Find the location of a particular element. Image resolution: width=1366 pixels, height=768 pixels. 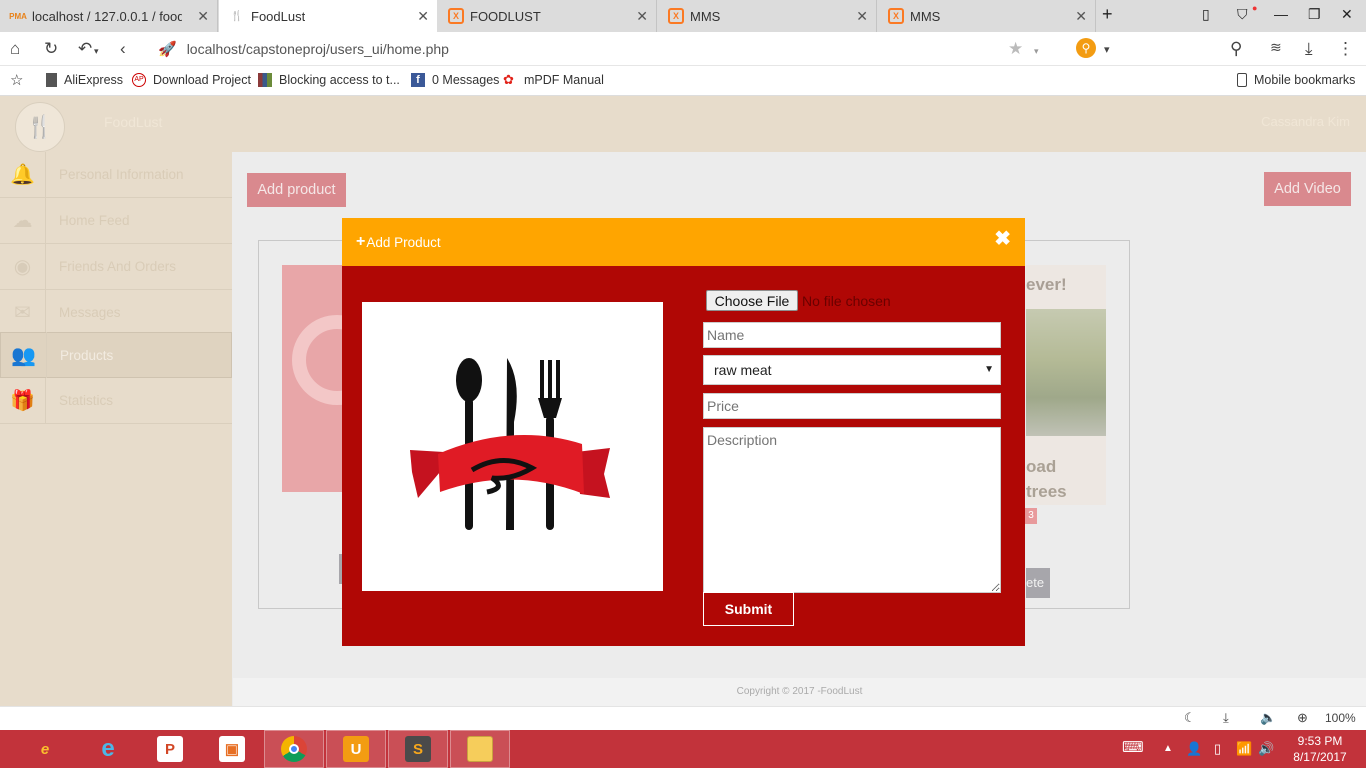

uc-browser-icon: U is located at coordinates (356, 749).